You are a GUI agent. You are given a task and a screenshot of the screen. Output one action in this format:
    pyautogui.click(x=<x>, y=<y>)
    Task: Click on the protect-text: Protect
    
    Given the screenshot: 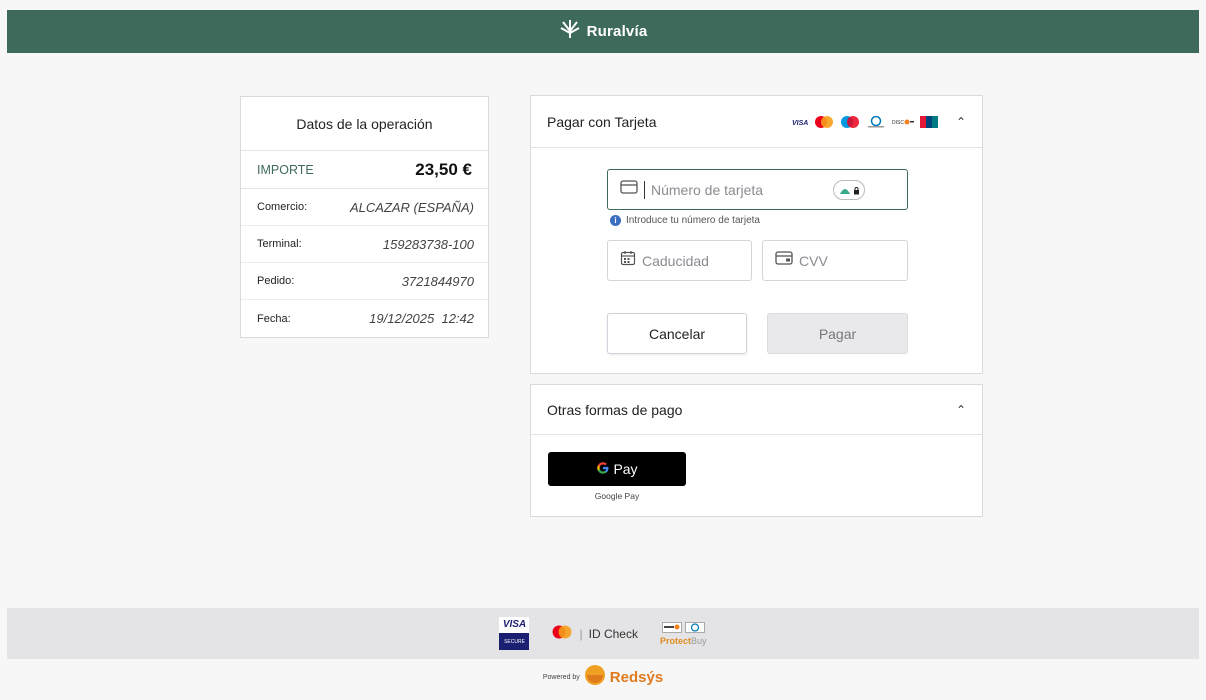 What is the action you would take?
    pyautogui.click(x=675, y=640)
    